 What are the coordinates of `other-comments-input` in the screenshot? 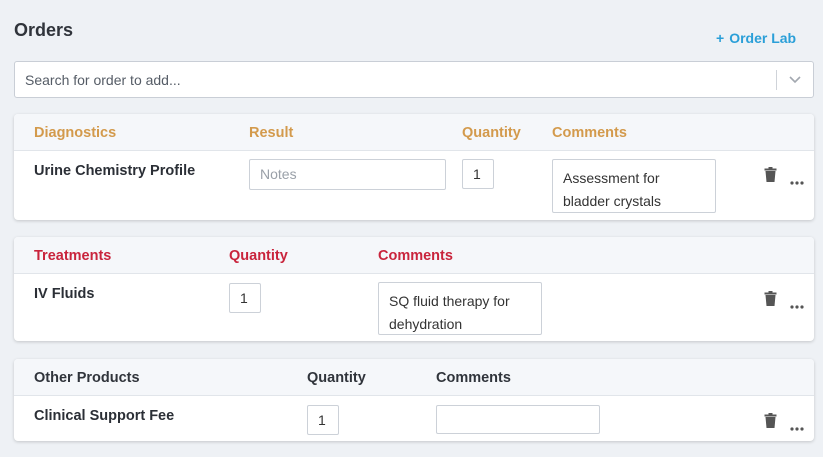 It's located at (518, 419).